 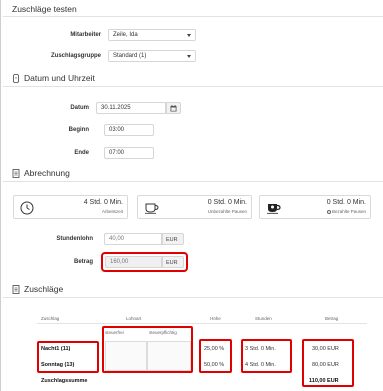 What do you see at coordinates (116, 108) in the screenshot?
I see `datum-value: 30.11.2025` at bounding box center [116, 108].